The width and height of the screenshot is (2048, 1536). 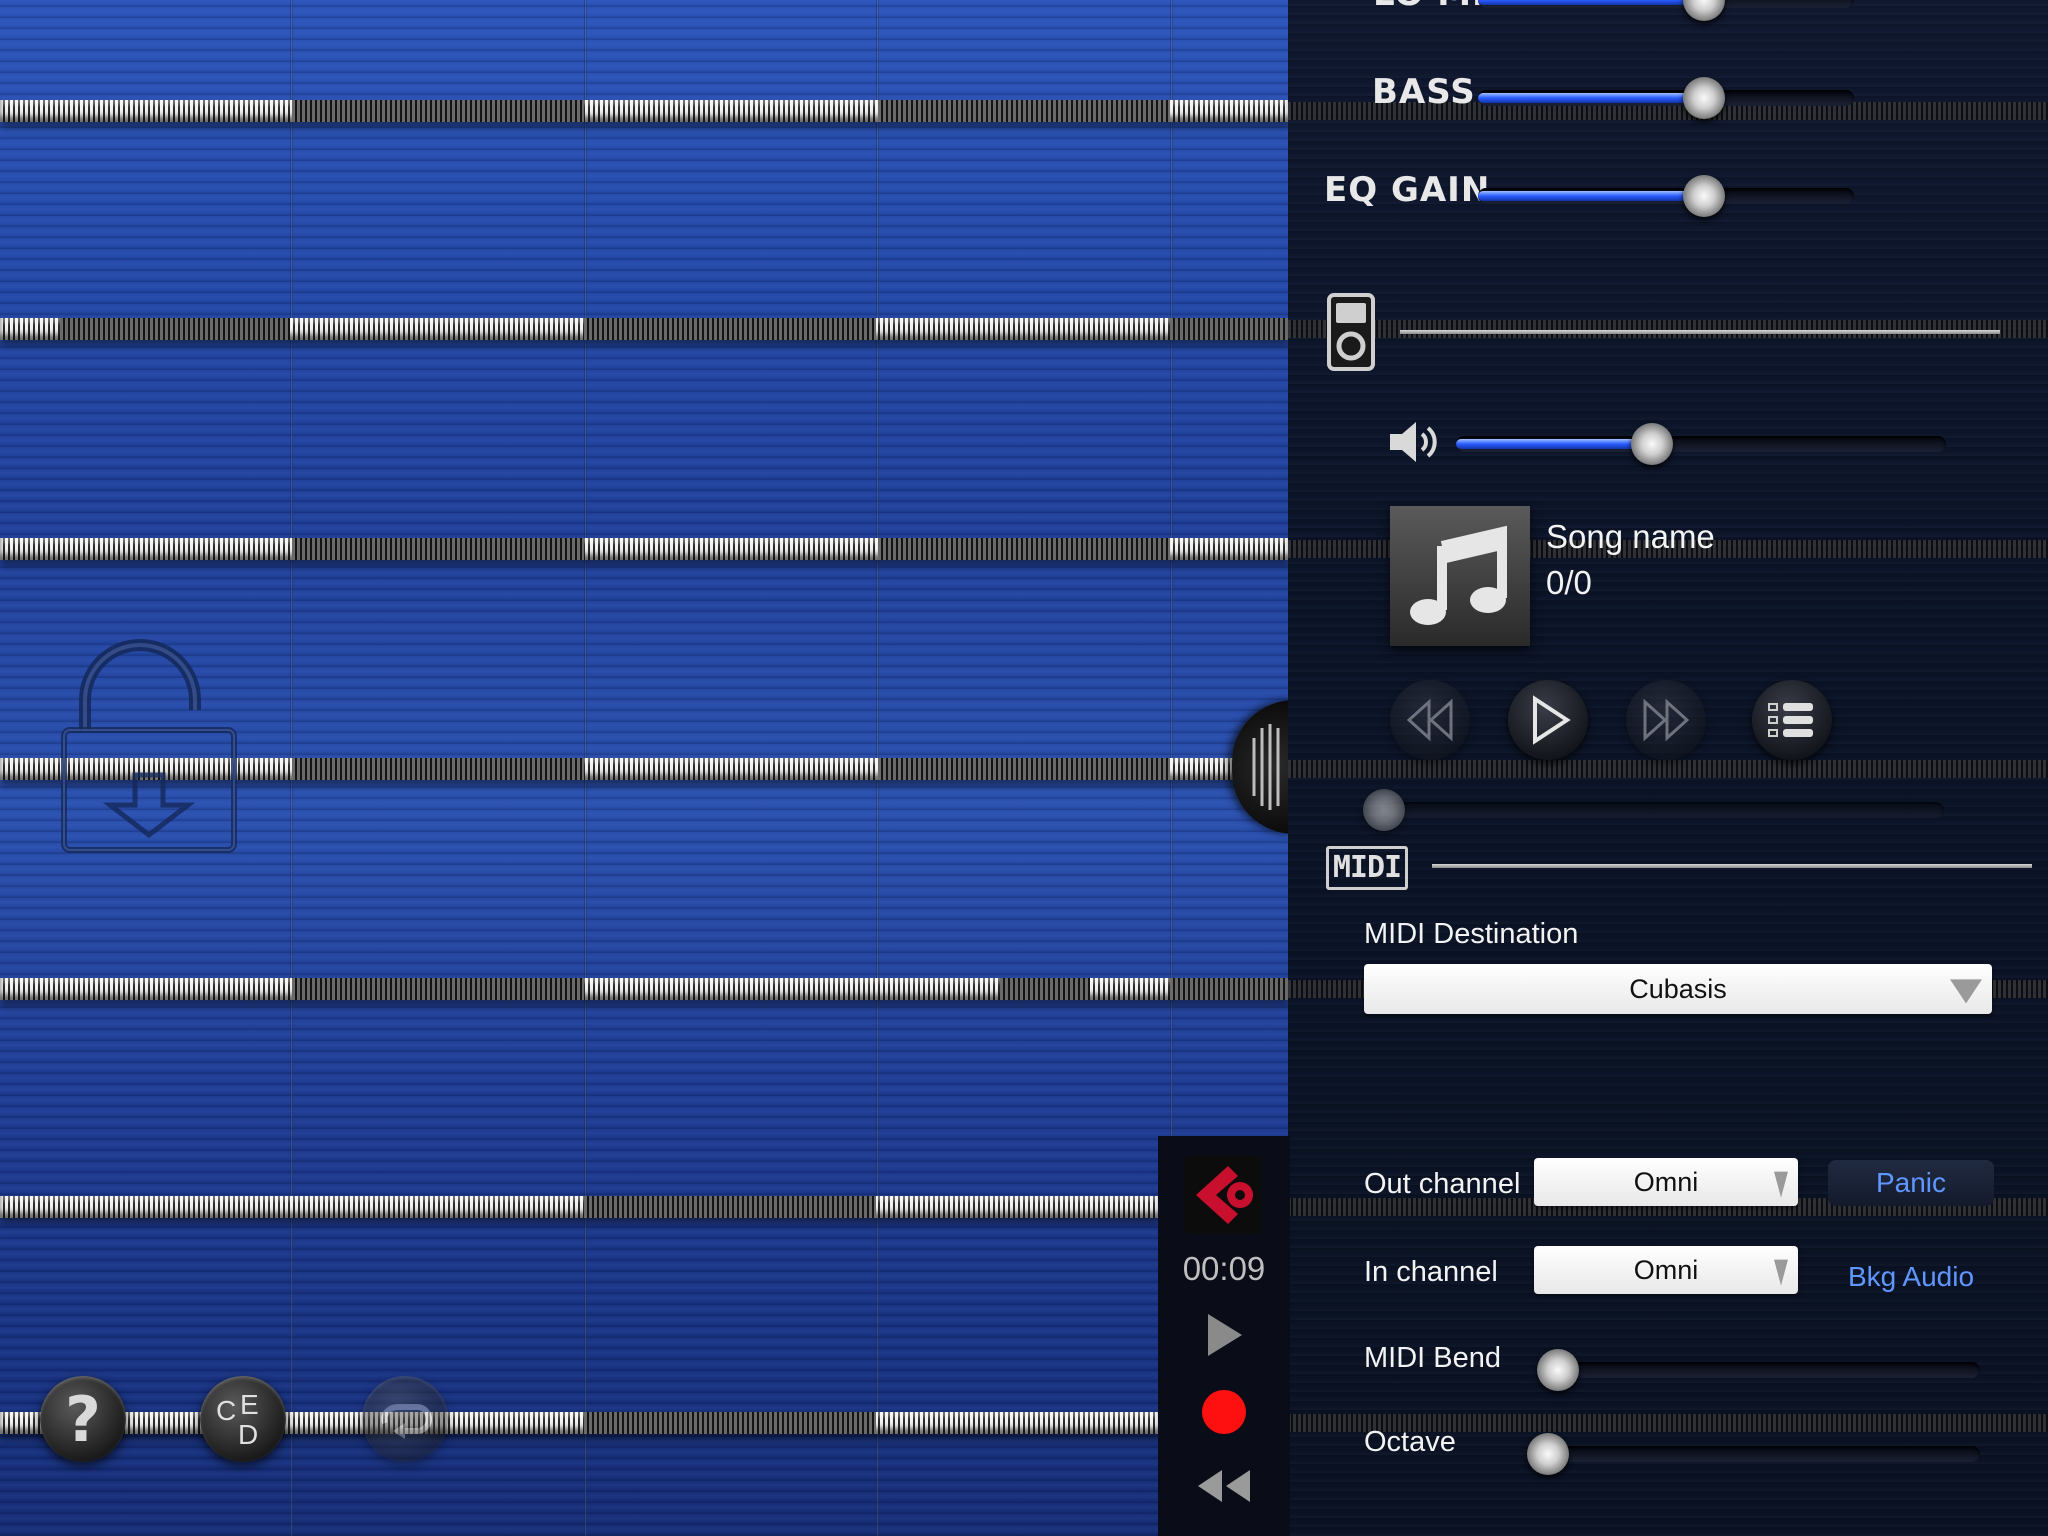 What do you see at coordinates (150, 745) in the screenshot?
I see `unlock-download-icon` at bounding box center [150, 745].